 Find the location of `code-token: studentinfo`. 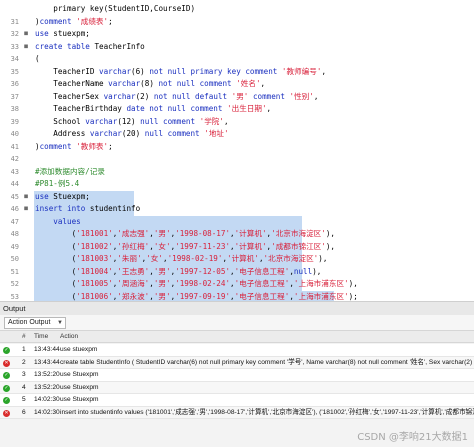

code-token: studentinfo is located at coordinates (113, 208).